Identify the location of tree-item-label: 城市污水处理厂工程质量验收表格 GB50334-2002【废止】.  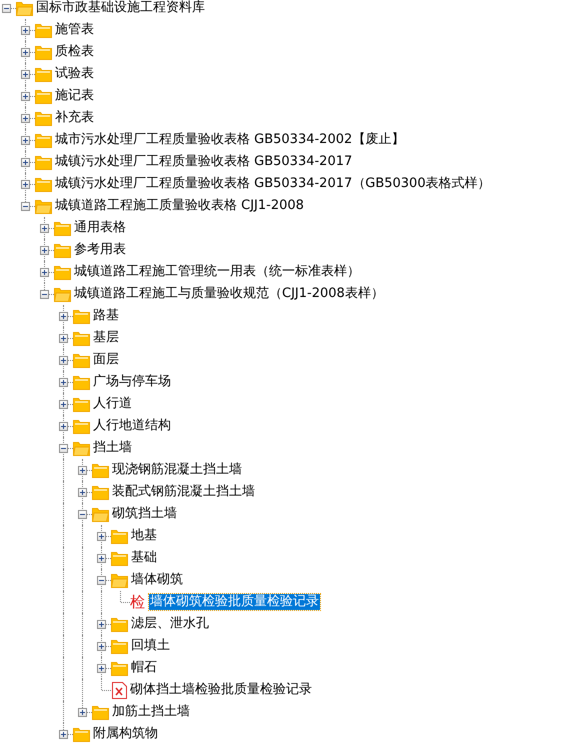
(230, 140).